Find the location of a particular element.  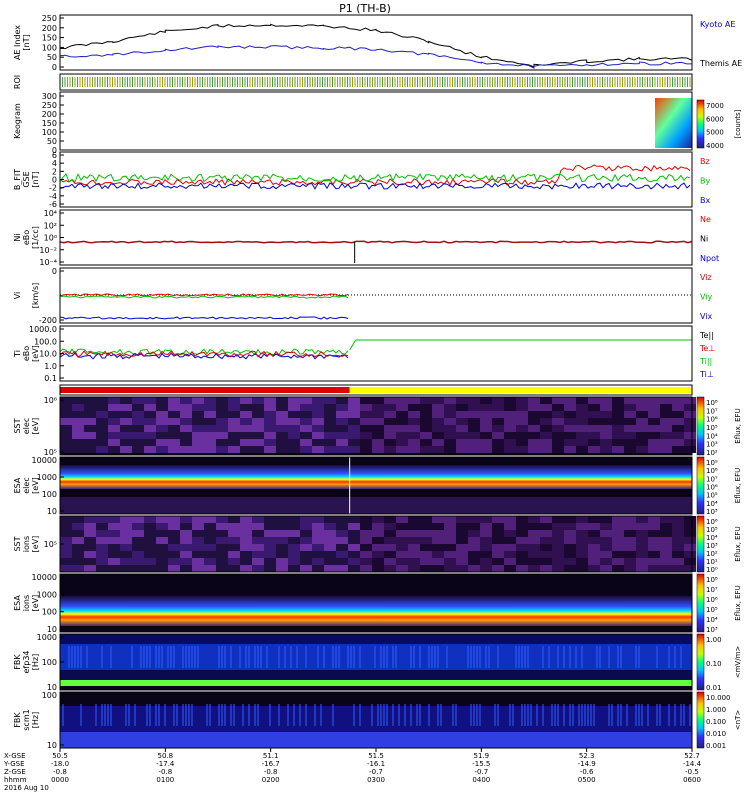

esa-electron-low is located at coordinates (376, 505).